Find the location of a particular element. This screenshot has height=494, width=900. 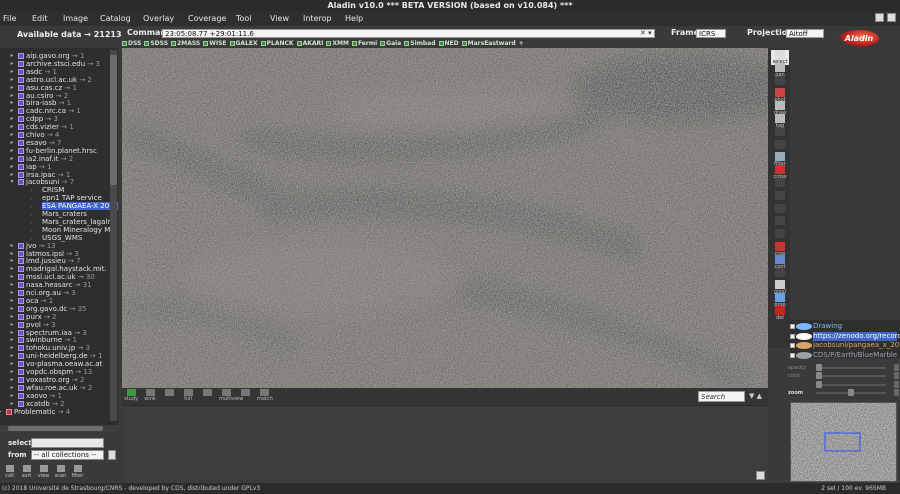

from-select: -- all collections -- is located at coordinates (67, 455).